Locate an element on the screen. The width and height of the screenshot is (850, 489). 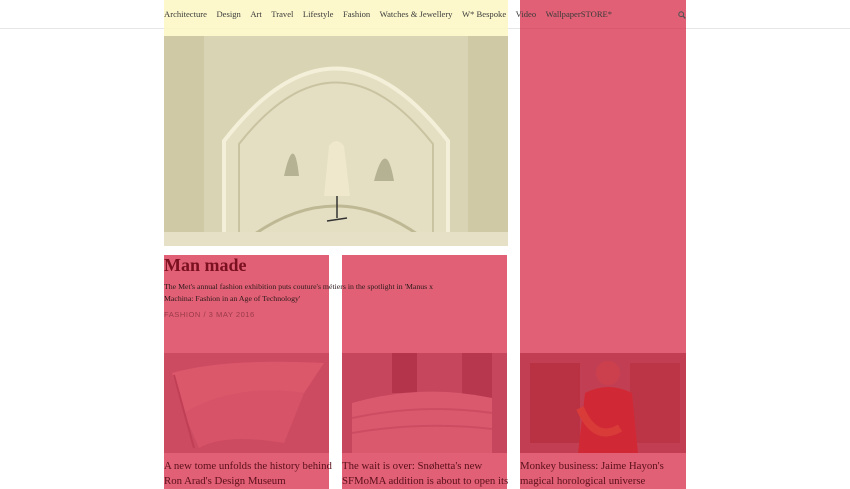
nav-item-art: Art is located at coordinates (255, 16).